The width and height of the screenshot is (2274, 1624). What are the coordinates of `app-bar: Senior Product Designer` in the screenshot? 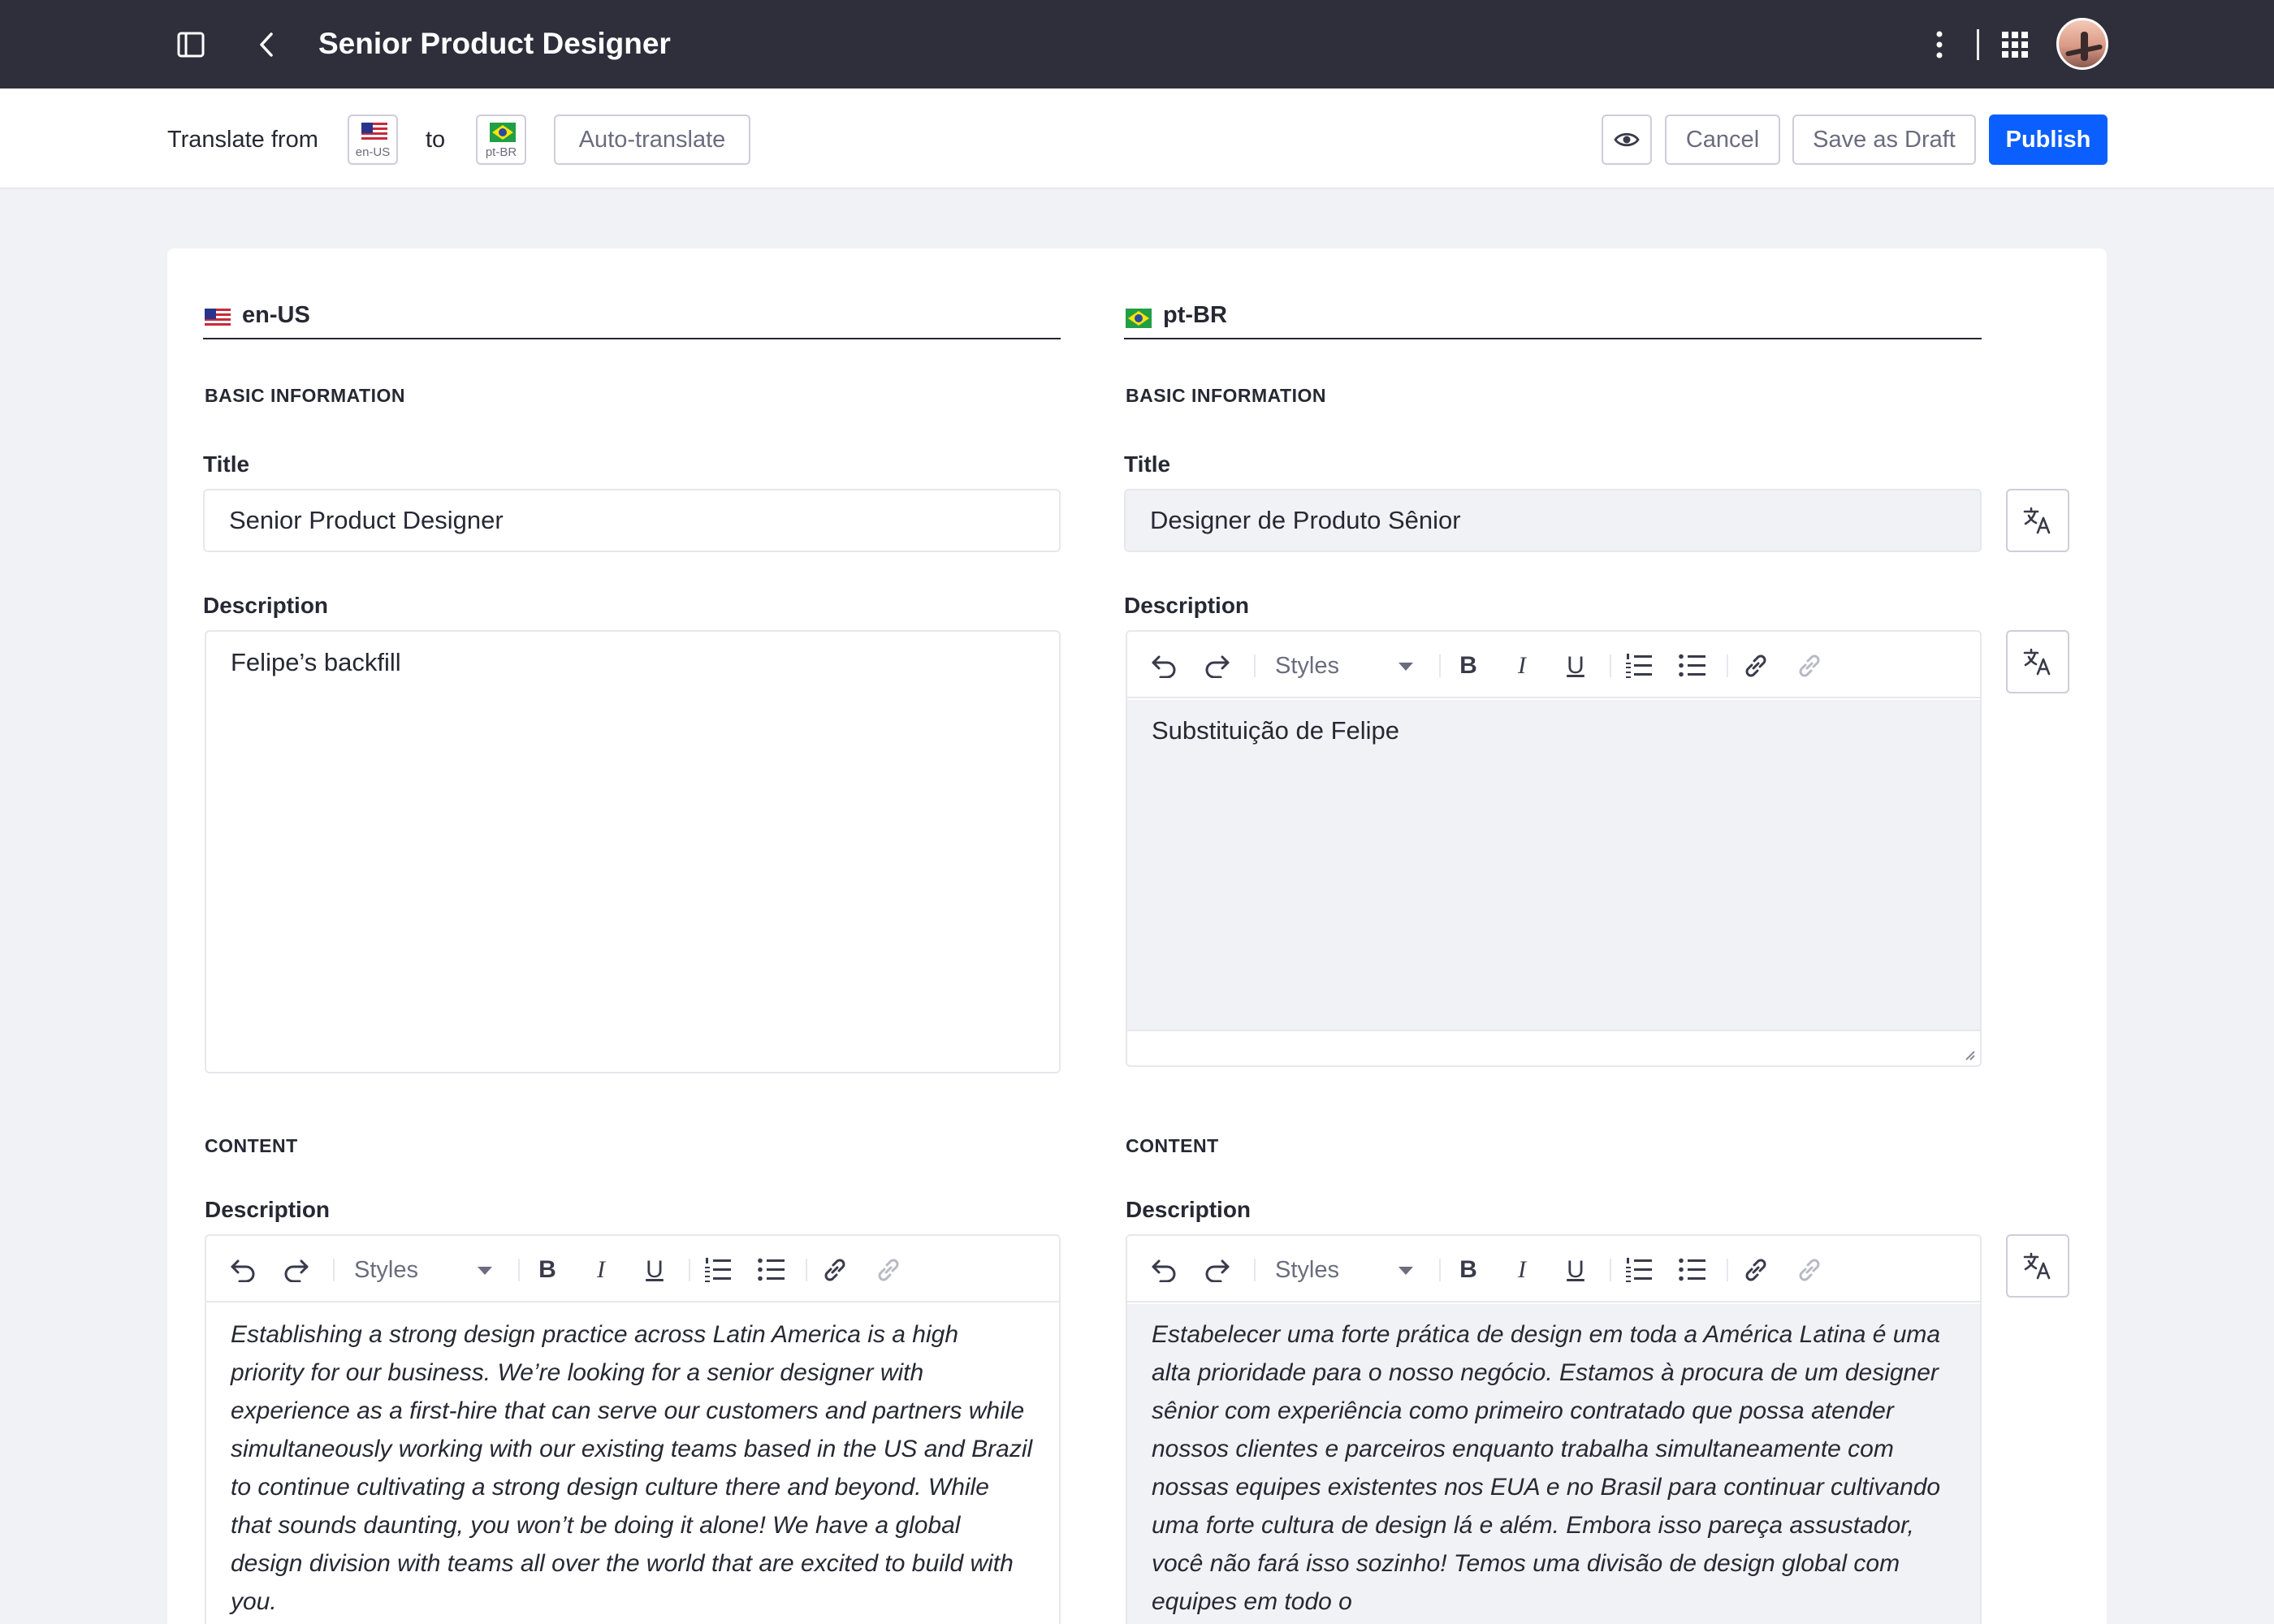 It's located at (1137, 45).